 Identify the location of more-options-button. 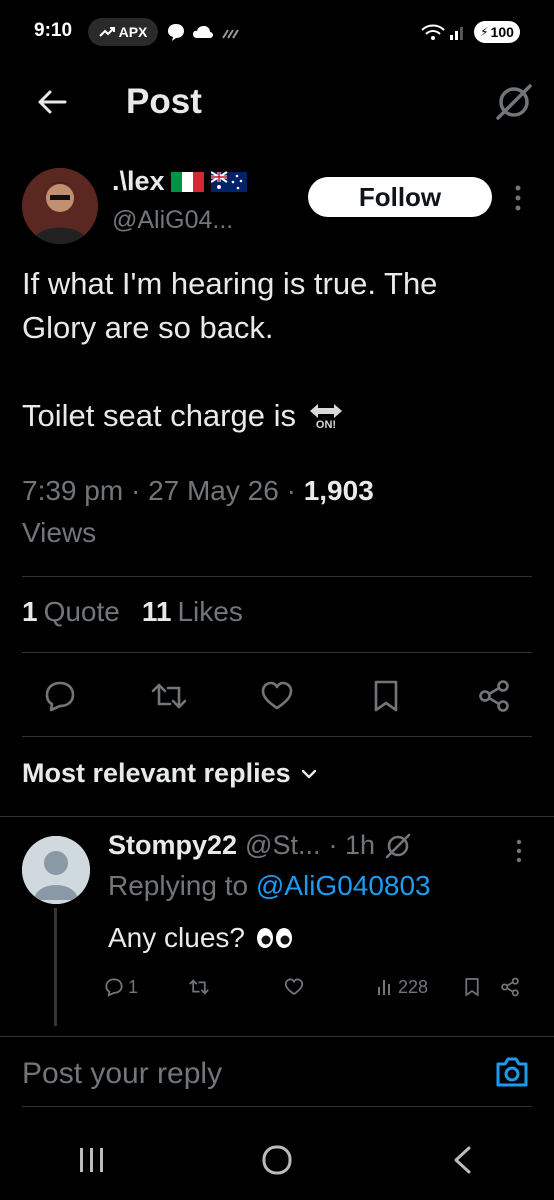
(518, 198).